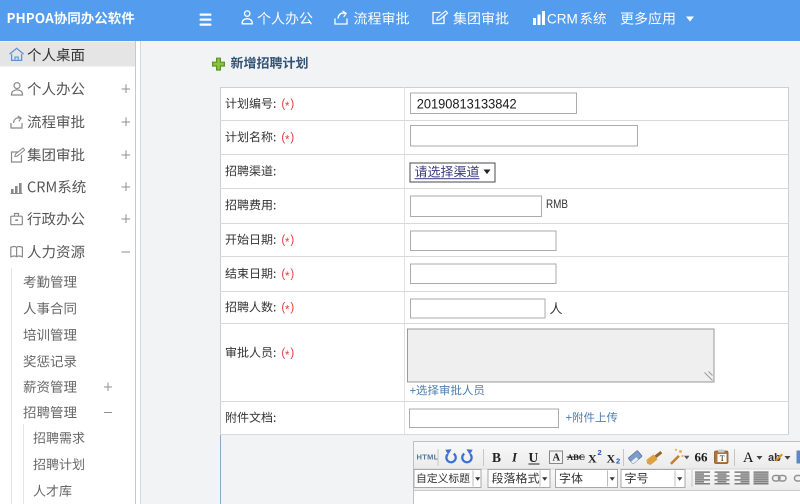 Image resolution: width=800 pixels, height=504 pixels. I want to click on svg-text: T, so click(722, 458).